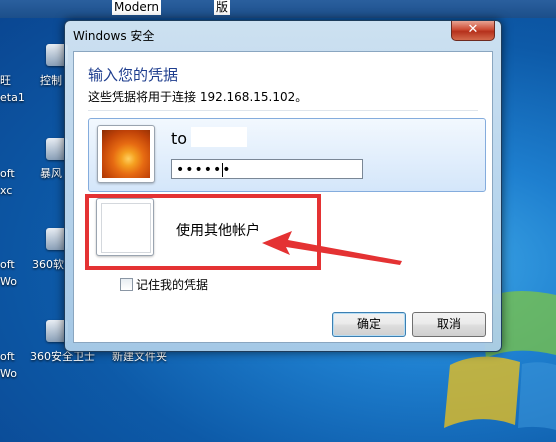 This screenshot has height=442, width=556. I want to click on top-label-modern: Modern, so click(137, 7).